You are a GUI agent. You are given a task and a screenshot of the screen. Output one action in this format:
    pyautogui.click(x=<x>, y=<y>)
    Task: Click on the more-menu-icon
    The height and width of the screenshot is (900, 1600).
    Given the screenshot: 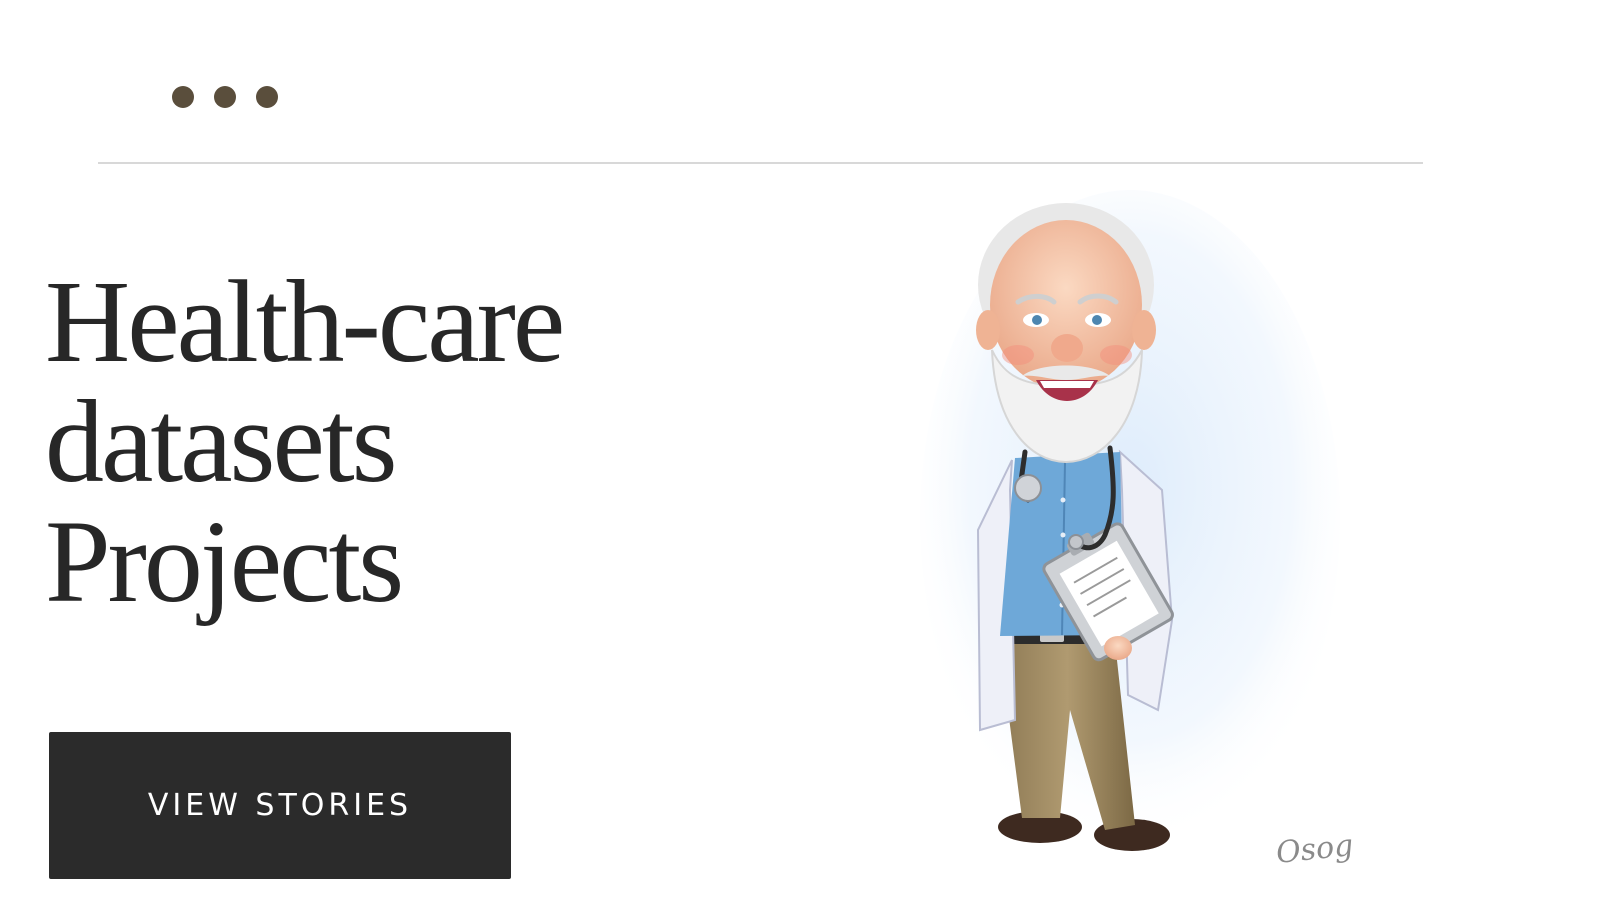 What is the action you would take?
    pyautogui.click(x=225, y=97)
    